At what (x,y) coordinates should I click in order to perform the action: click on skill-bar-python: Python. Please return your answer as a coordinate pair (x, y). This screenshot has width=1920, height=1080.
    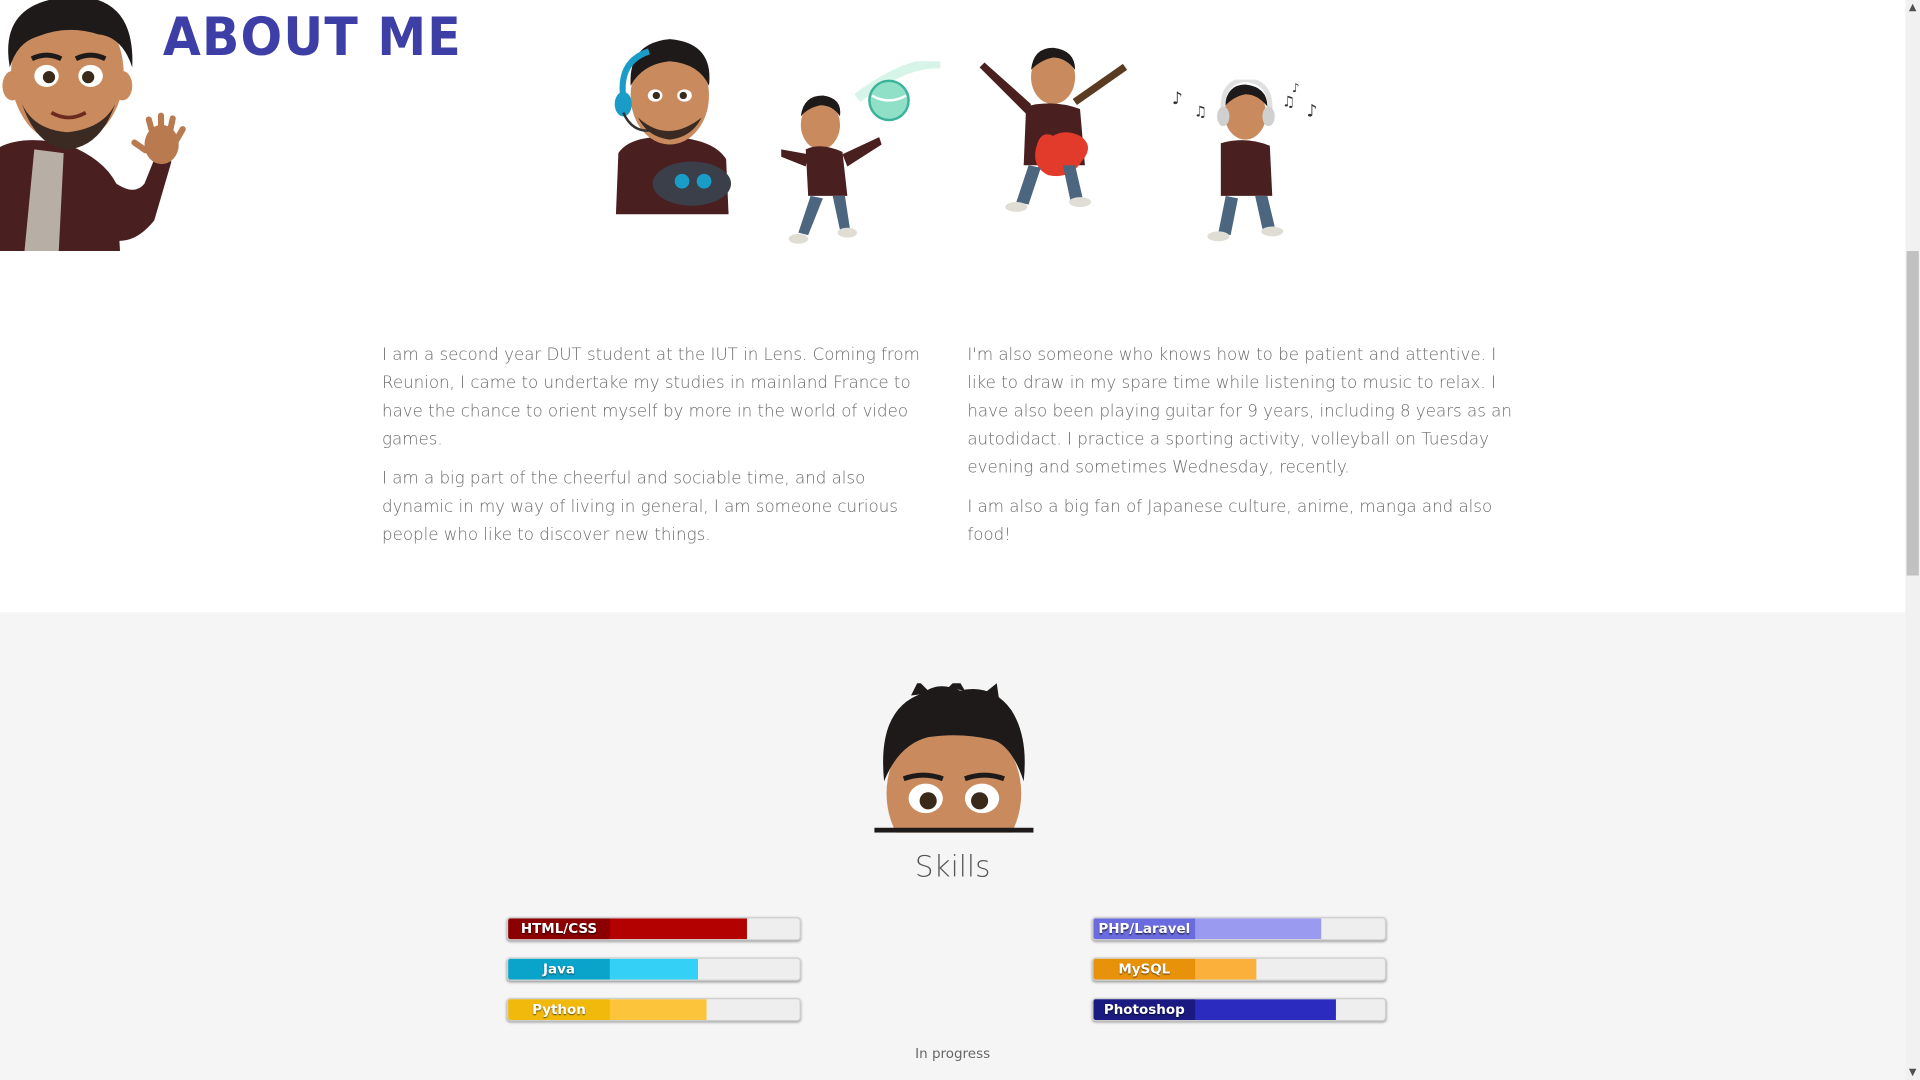
    Looking at the image, I should click on (653, 1009).